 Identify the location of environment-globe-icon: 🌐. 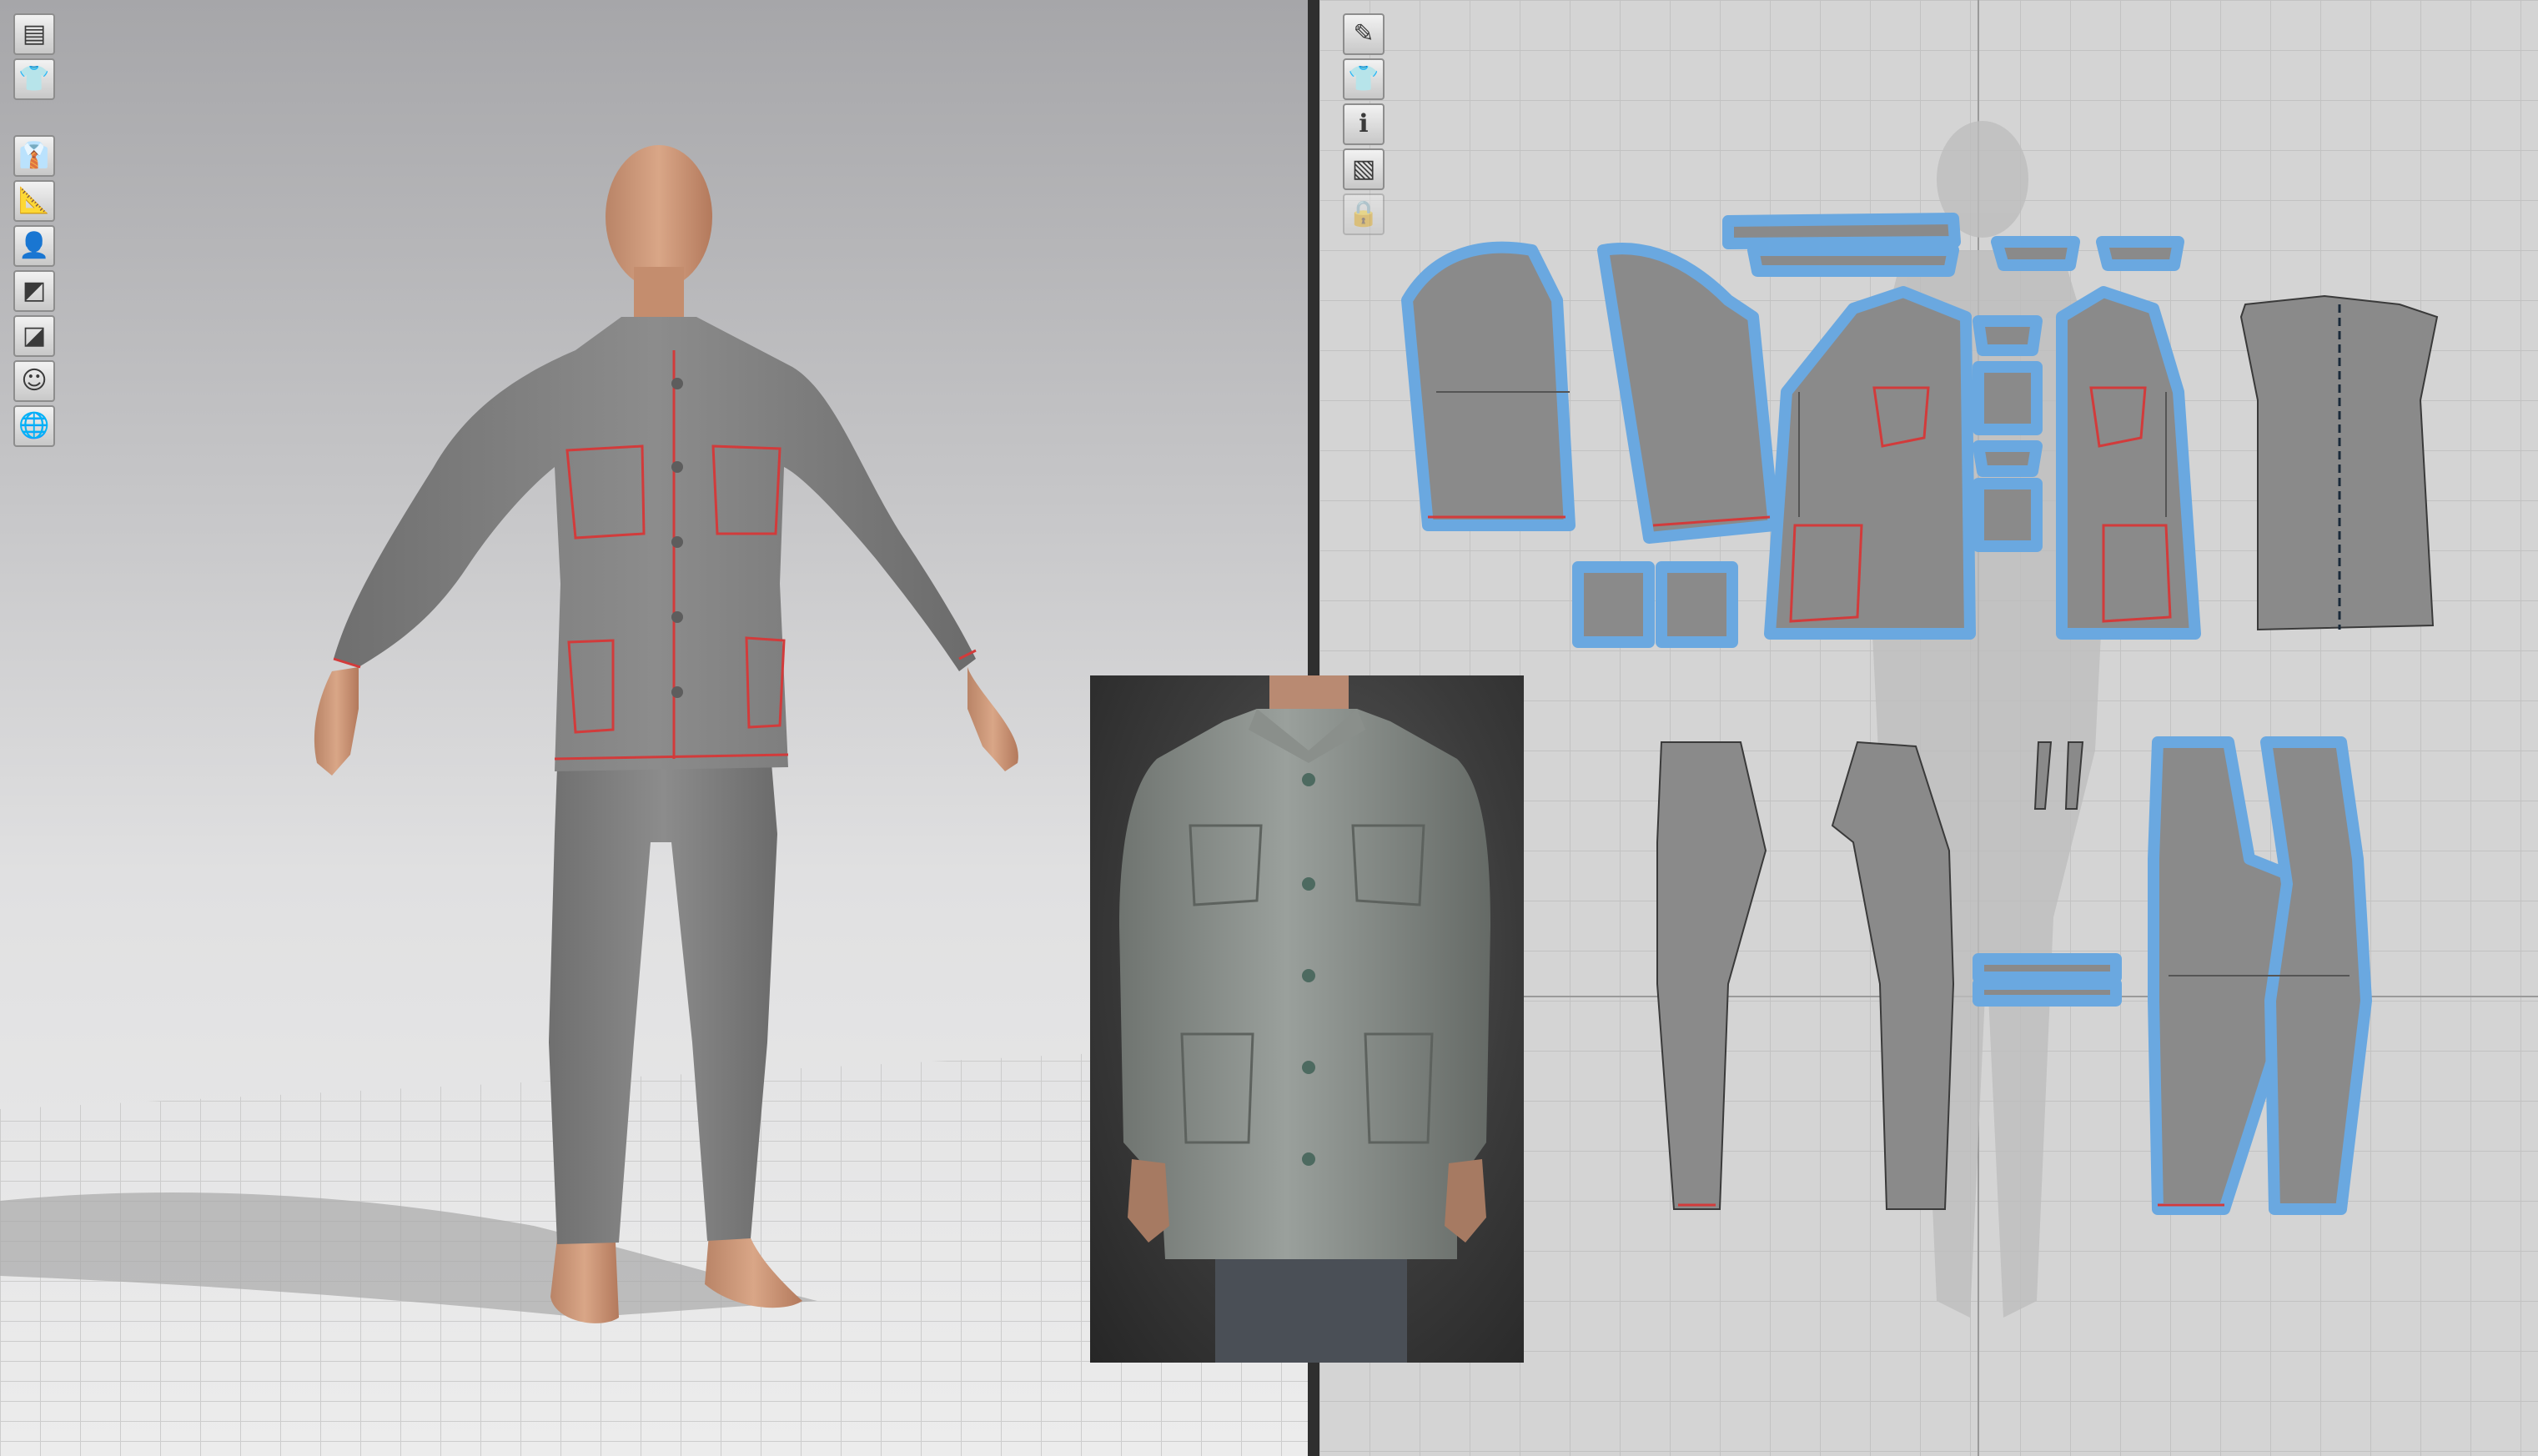
(34, 426).